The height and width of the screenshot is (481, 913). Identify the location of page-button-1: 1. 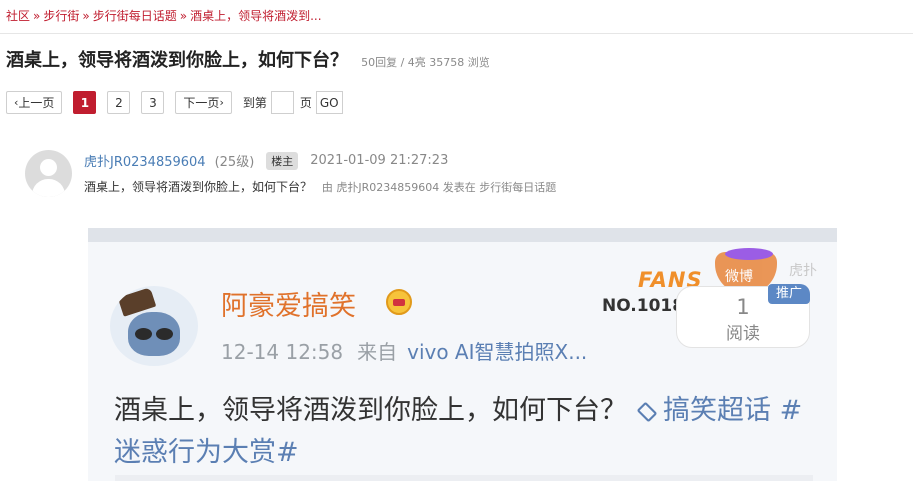
(85, 102).